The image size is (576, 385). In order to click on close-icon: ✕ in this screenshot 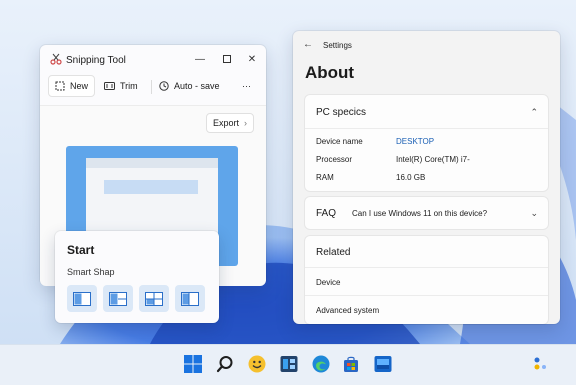, I will do `click(252, 59)`.